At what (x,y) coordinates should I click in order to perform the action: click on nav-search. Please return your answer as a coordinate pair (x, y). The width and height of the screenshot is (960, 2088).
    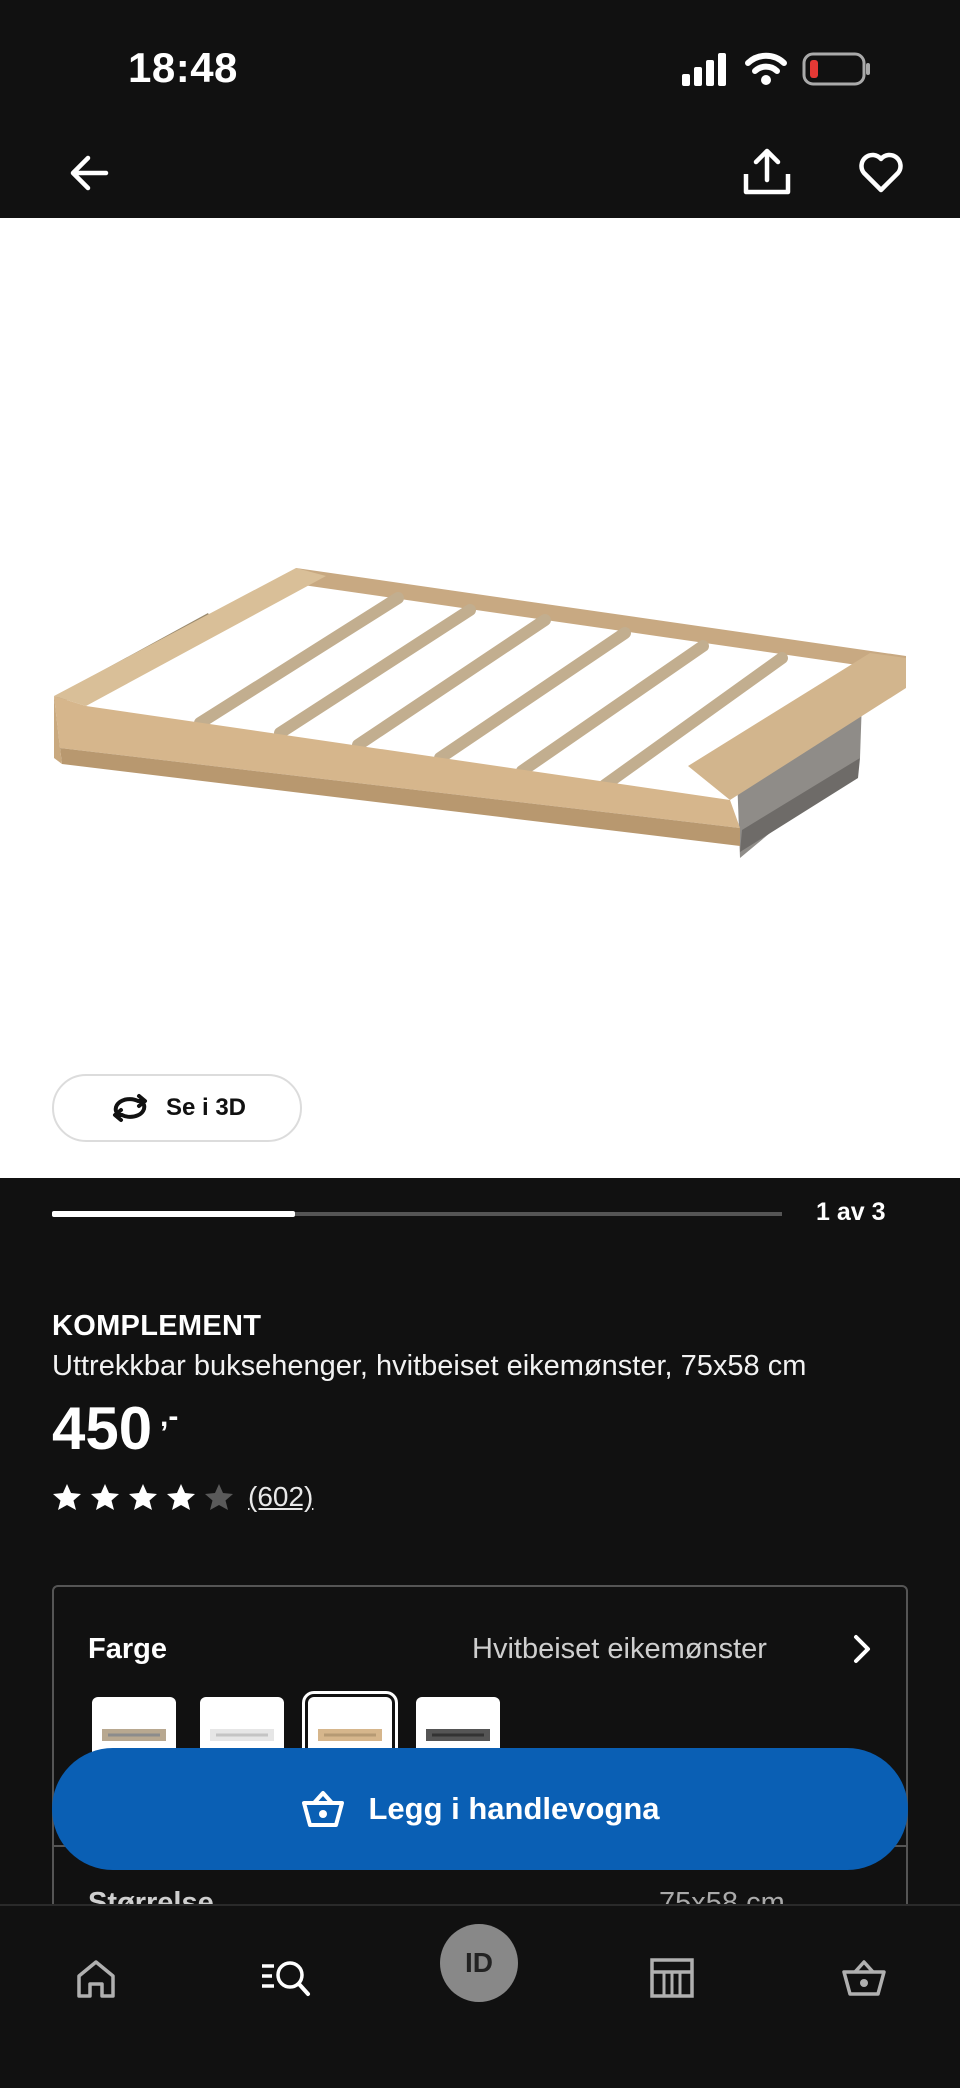
    Looking at the image, I should click on (286, 1978).